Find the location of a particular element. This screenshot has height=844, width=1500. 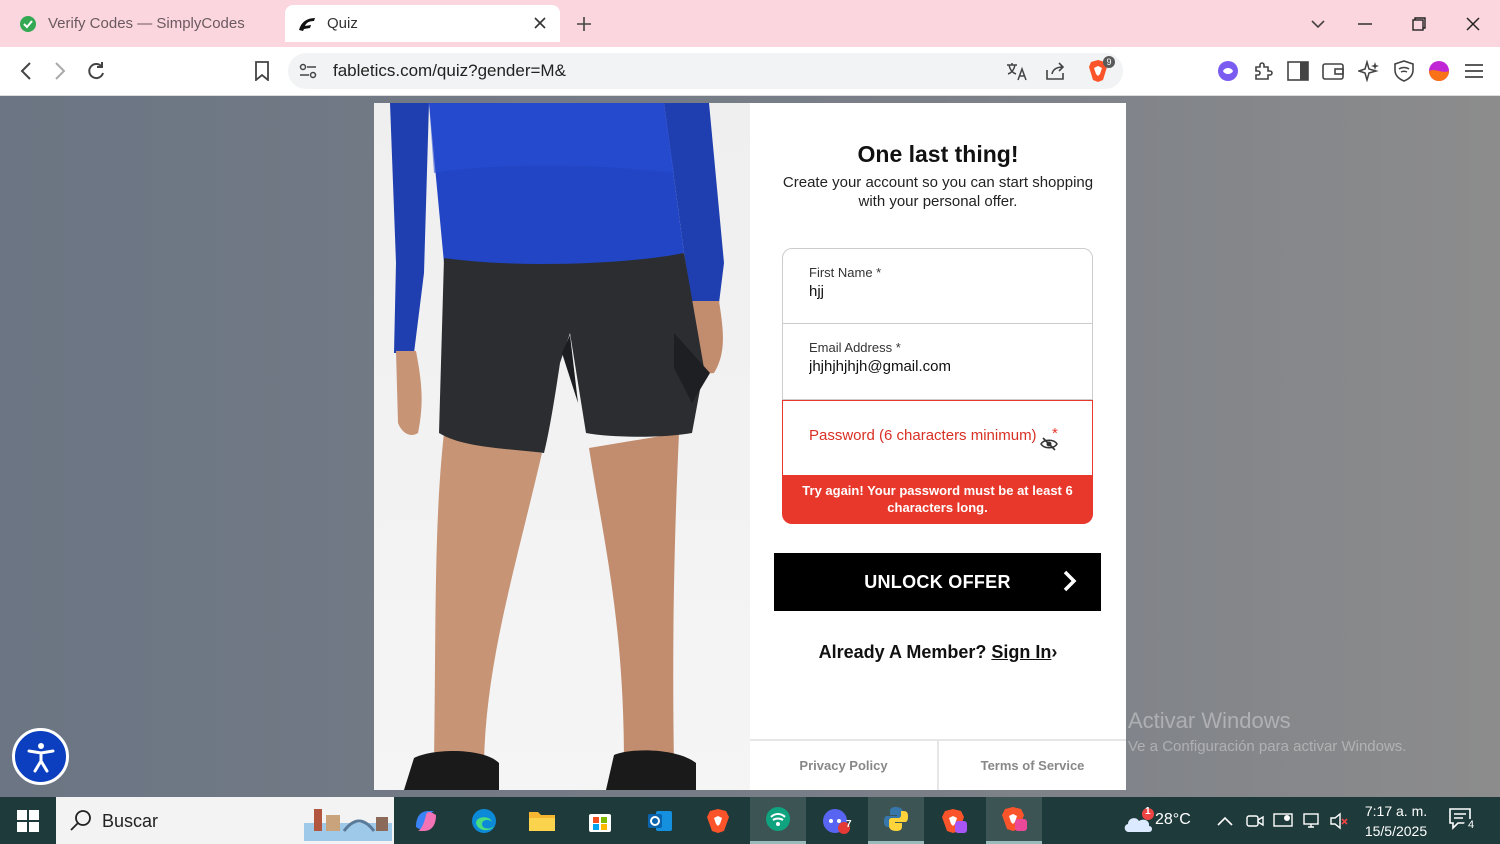

taskbar-search: Buscar is located at coordinates (225, 820).